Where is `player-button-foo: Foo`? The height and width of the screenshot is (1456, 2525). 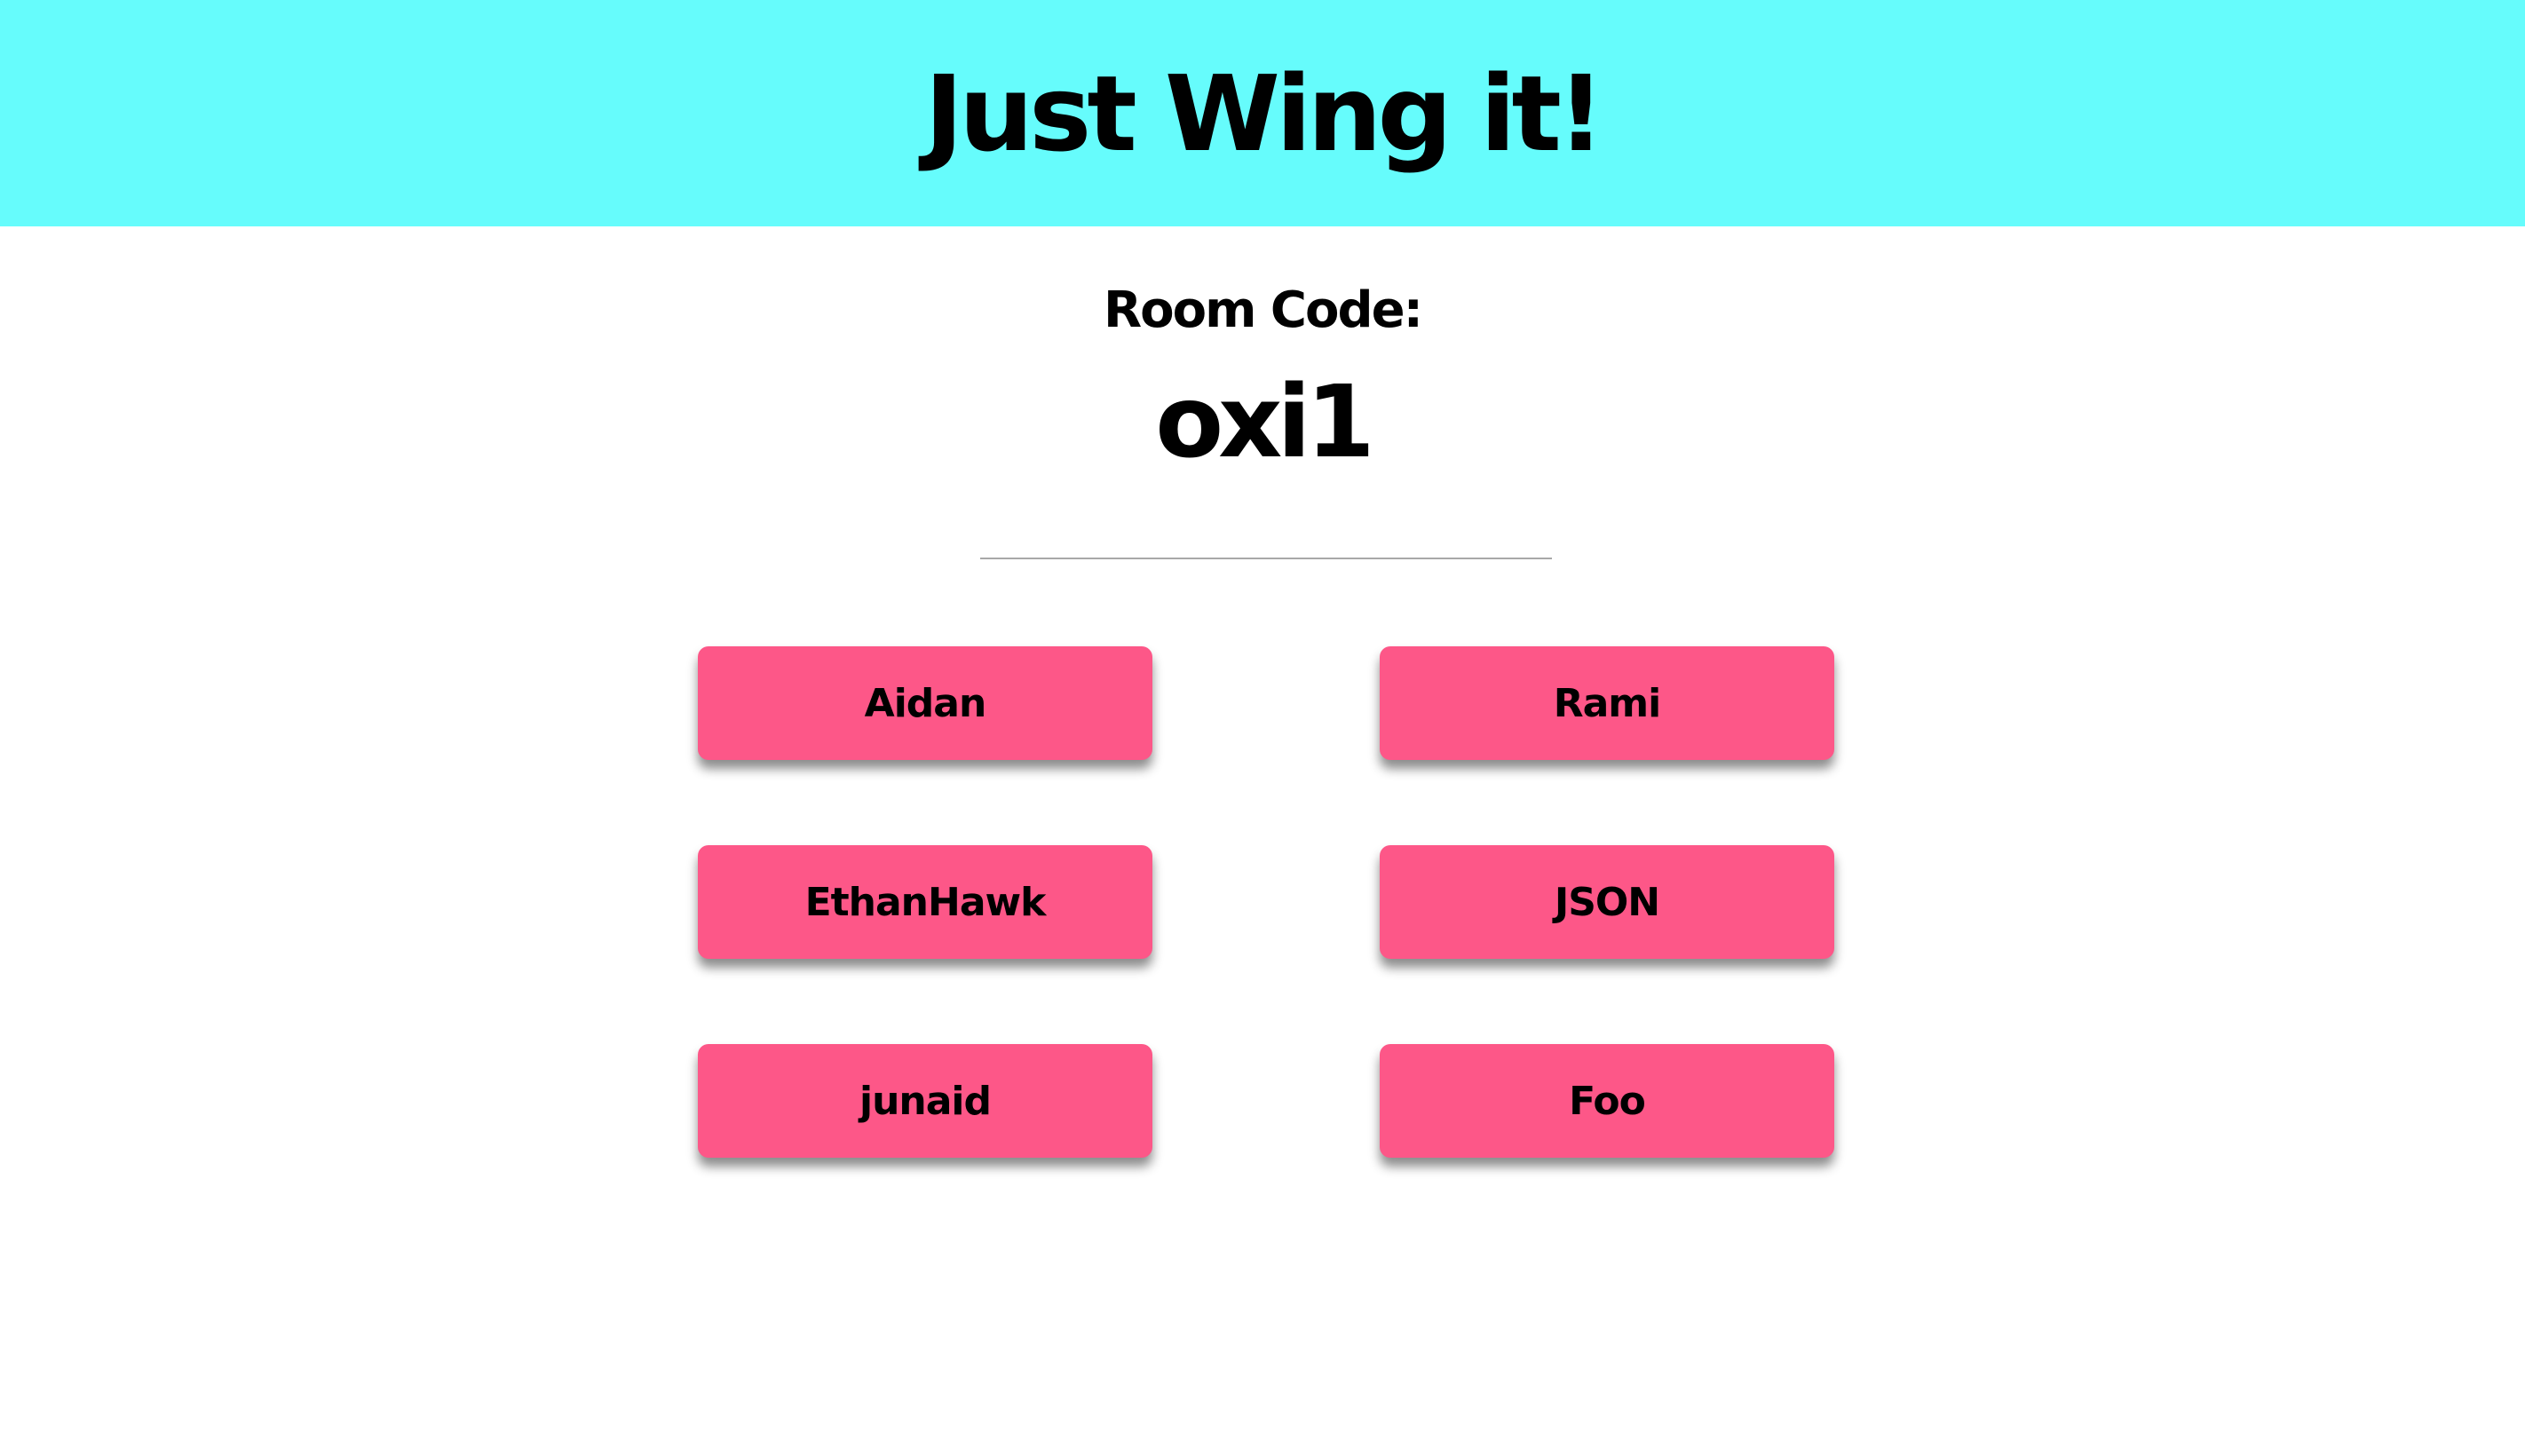 player-button-foo: Foo is located at coordinates (1607, 1101).